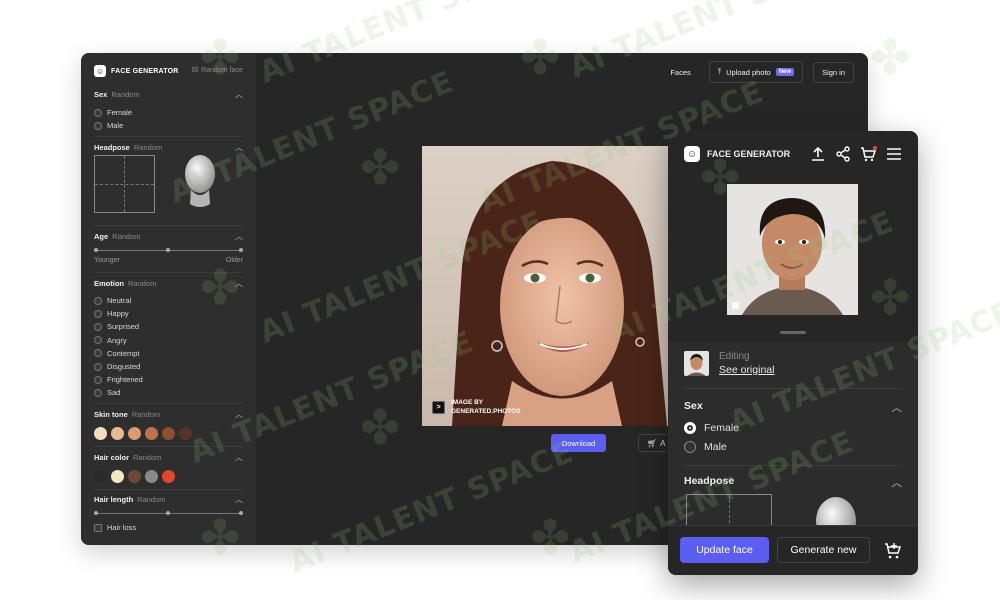  I want to click on checkbox, so click(98, 527).